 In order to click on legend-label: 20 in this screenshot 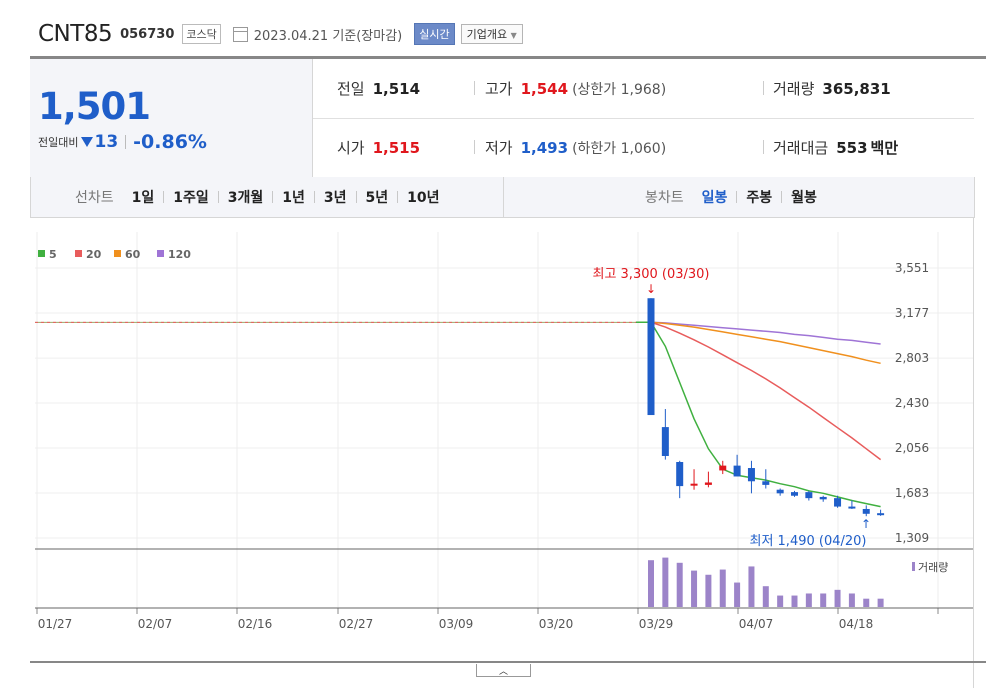, I will do `click(94, 254)`.